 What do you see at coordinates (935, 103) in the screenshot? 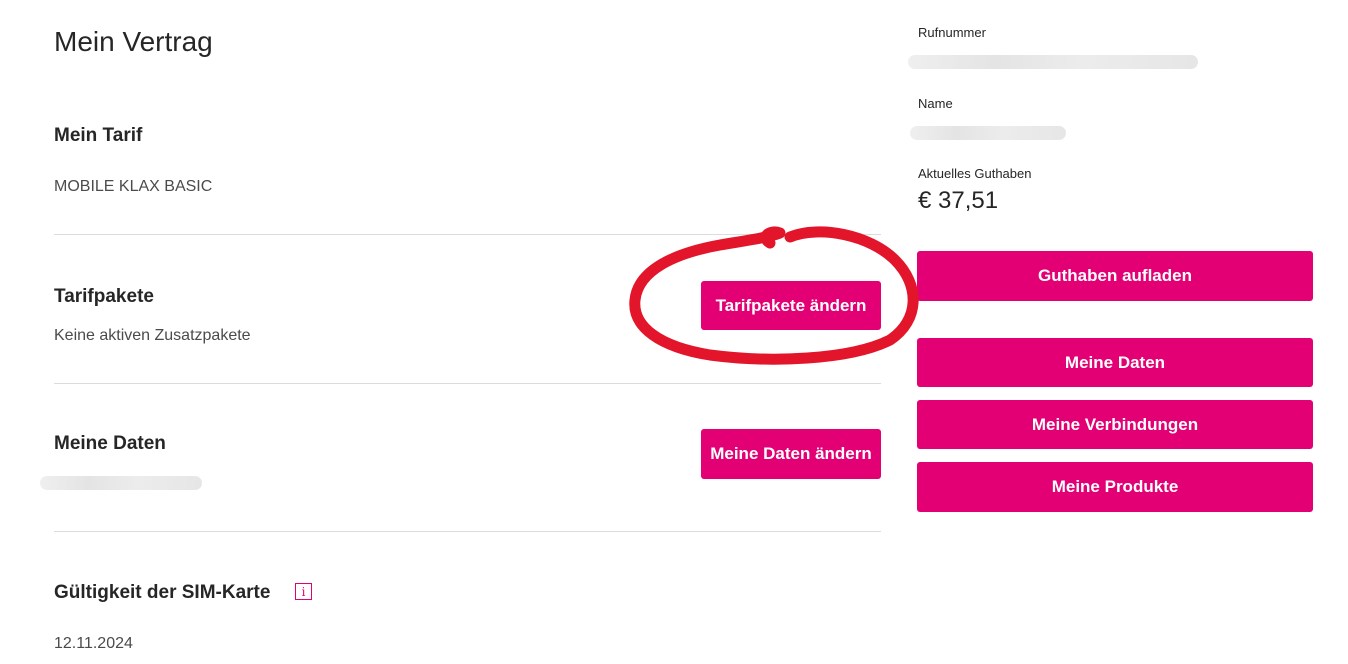
I see `name-label: Name` at bounding box center [935, 103].